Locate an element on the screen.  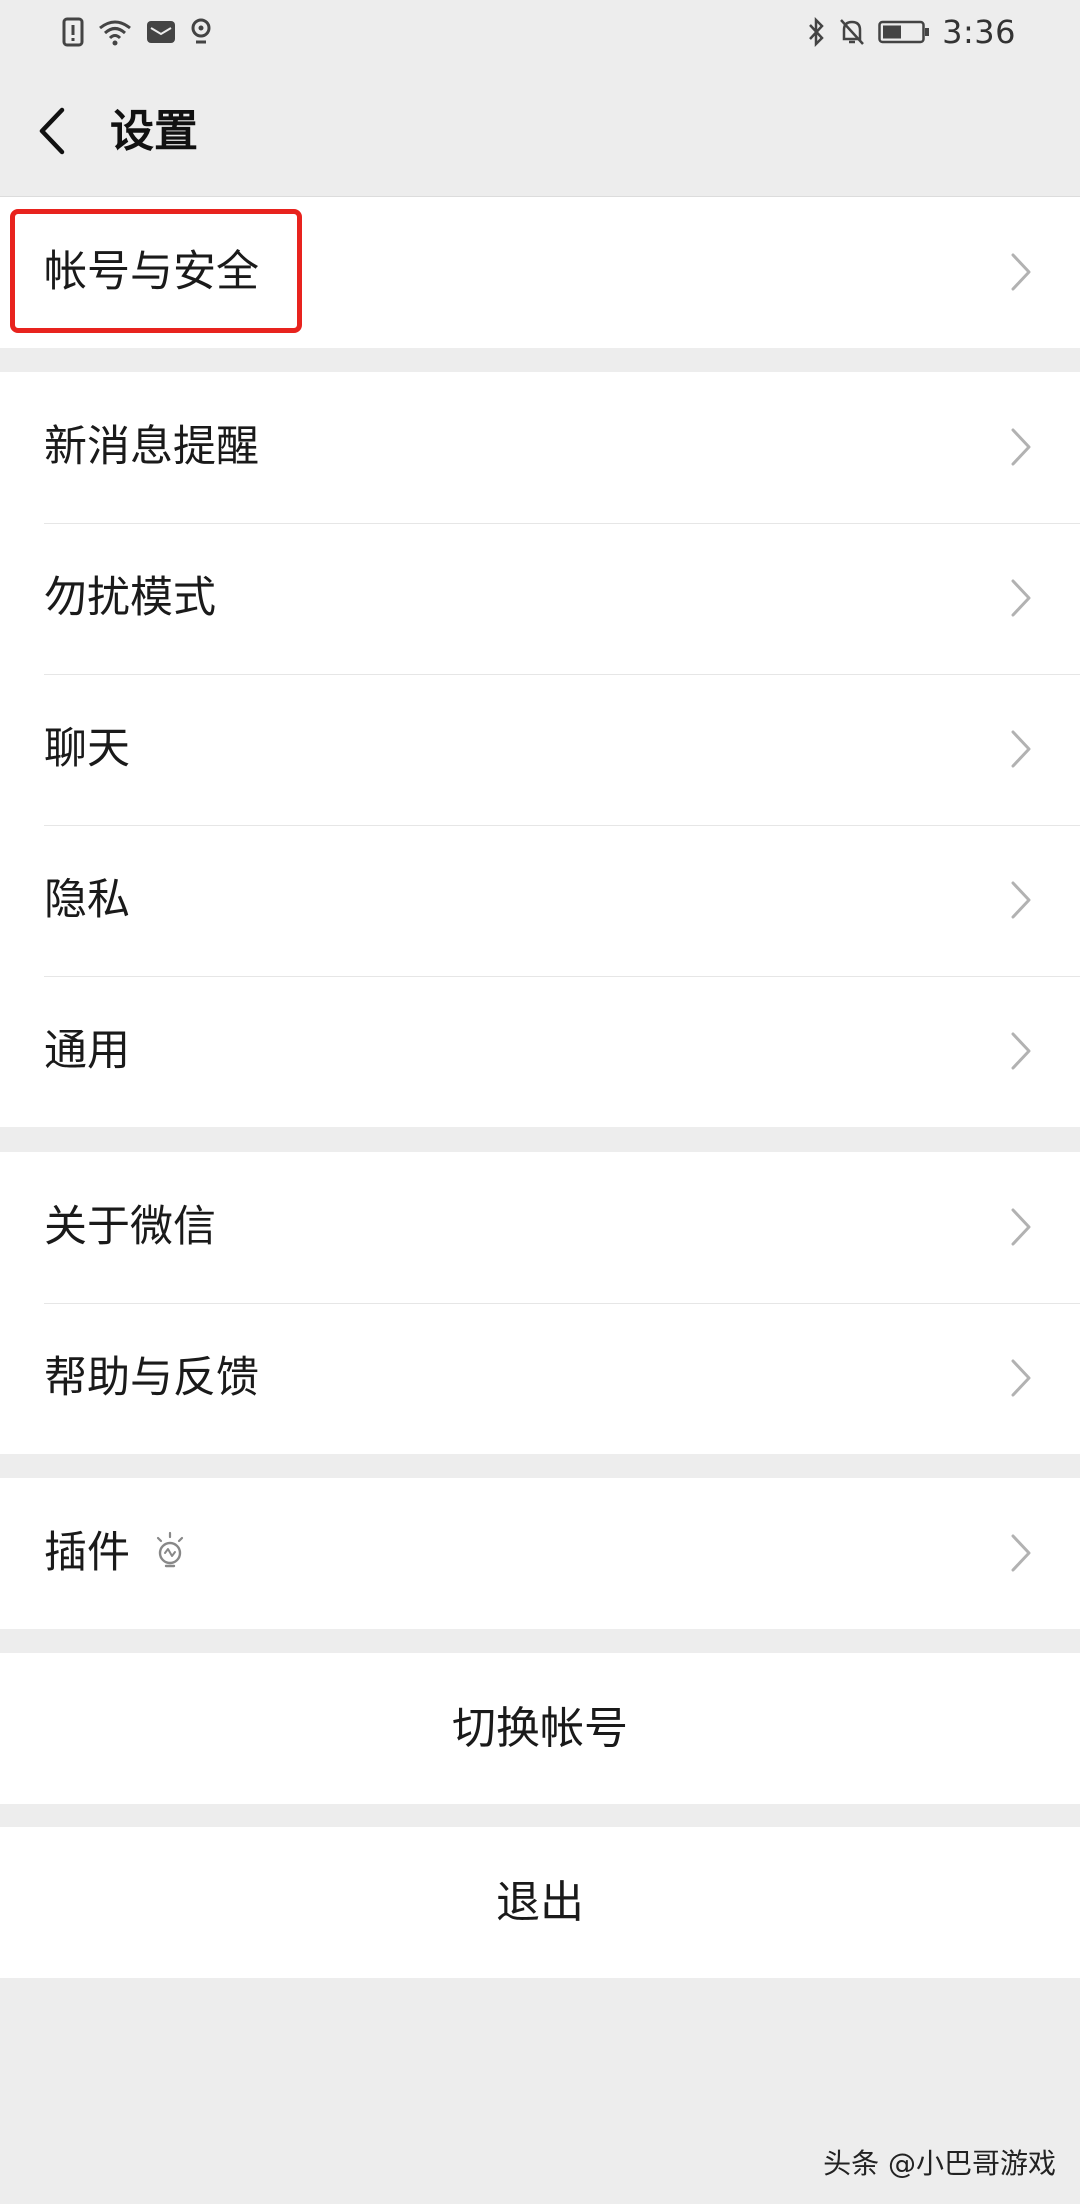
status-right-icons: 3:36 is located at coordinates (911, 32).